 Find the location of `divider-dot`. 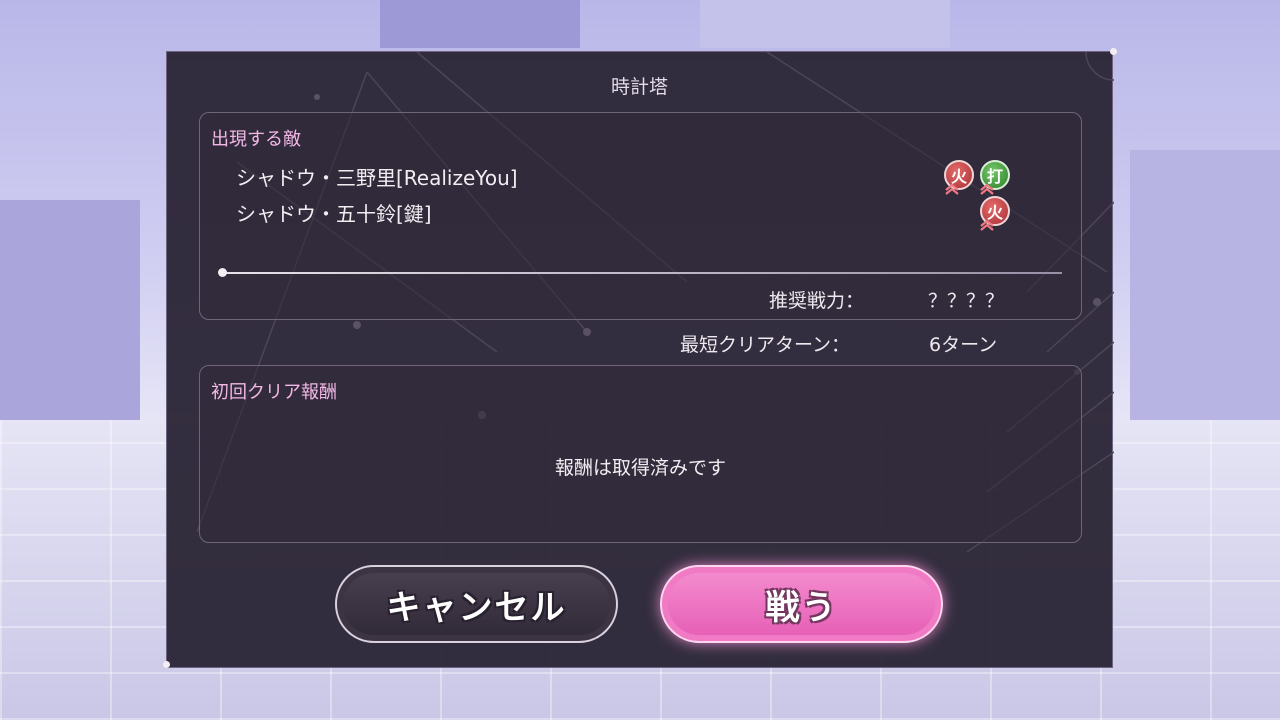

divider-dot is located at coordinates (222, 272).